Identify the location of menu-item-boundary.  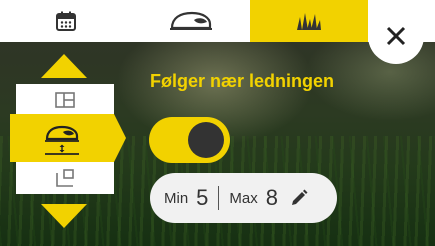
(65, 178).